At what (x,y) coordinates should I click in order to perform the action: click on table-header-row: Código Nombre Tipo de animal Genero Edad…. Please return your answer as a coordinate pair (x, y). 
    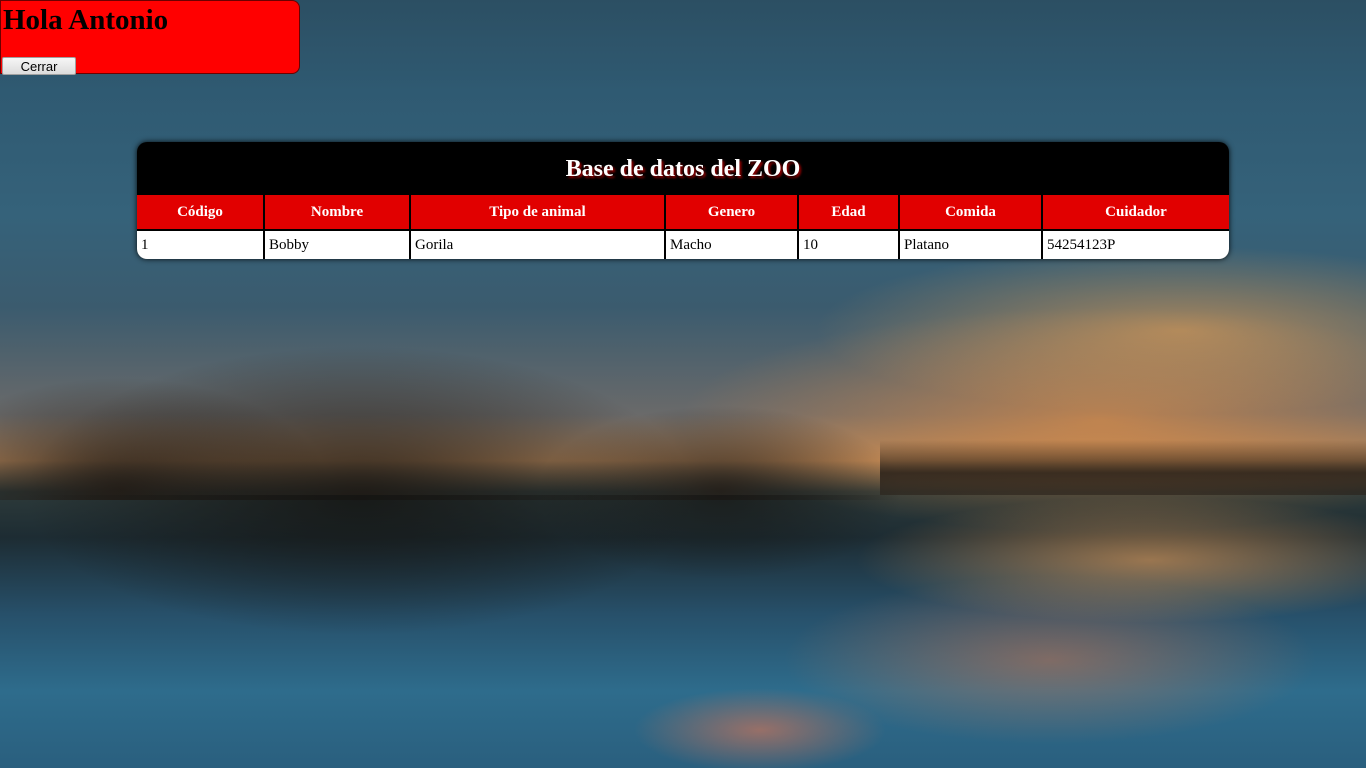
    Looking at the image, I should click on (683, 212).